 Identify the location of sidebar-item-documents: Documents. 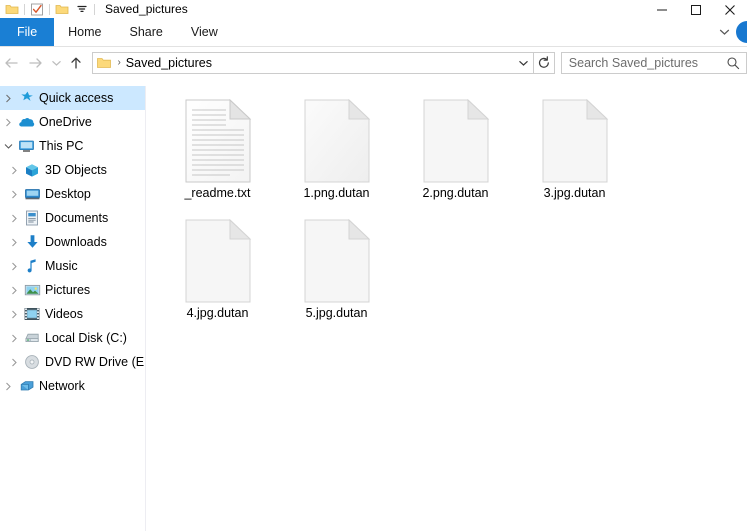
(72, 218).